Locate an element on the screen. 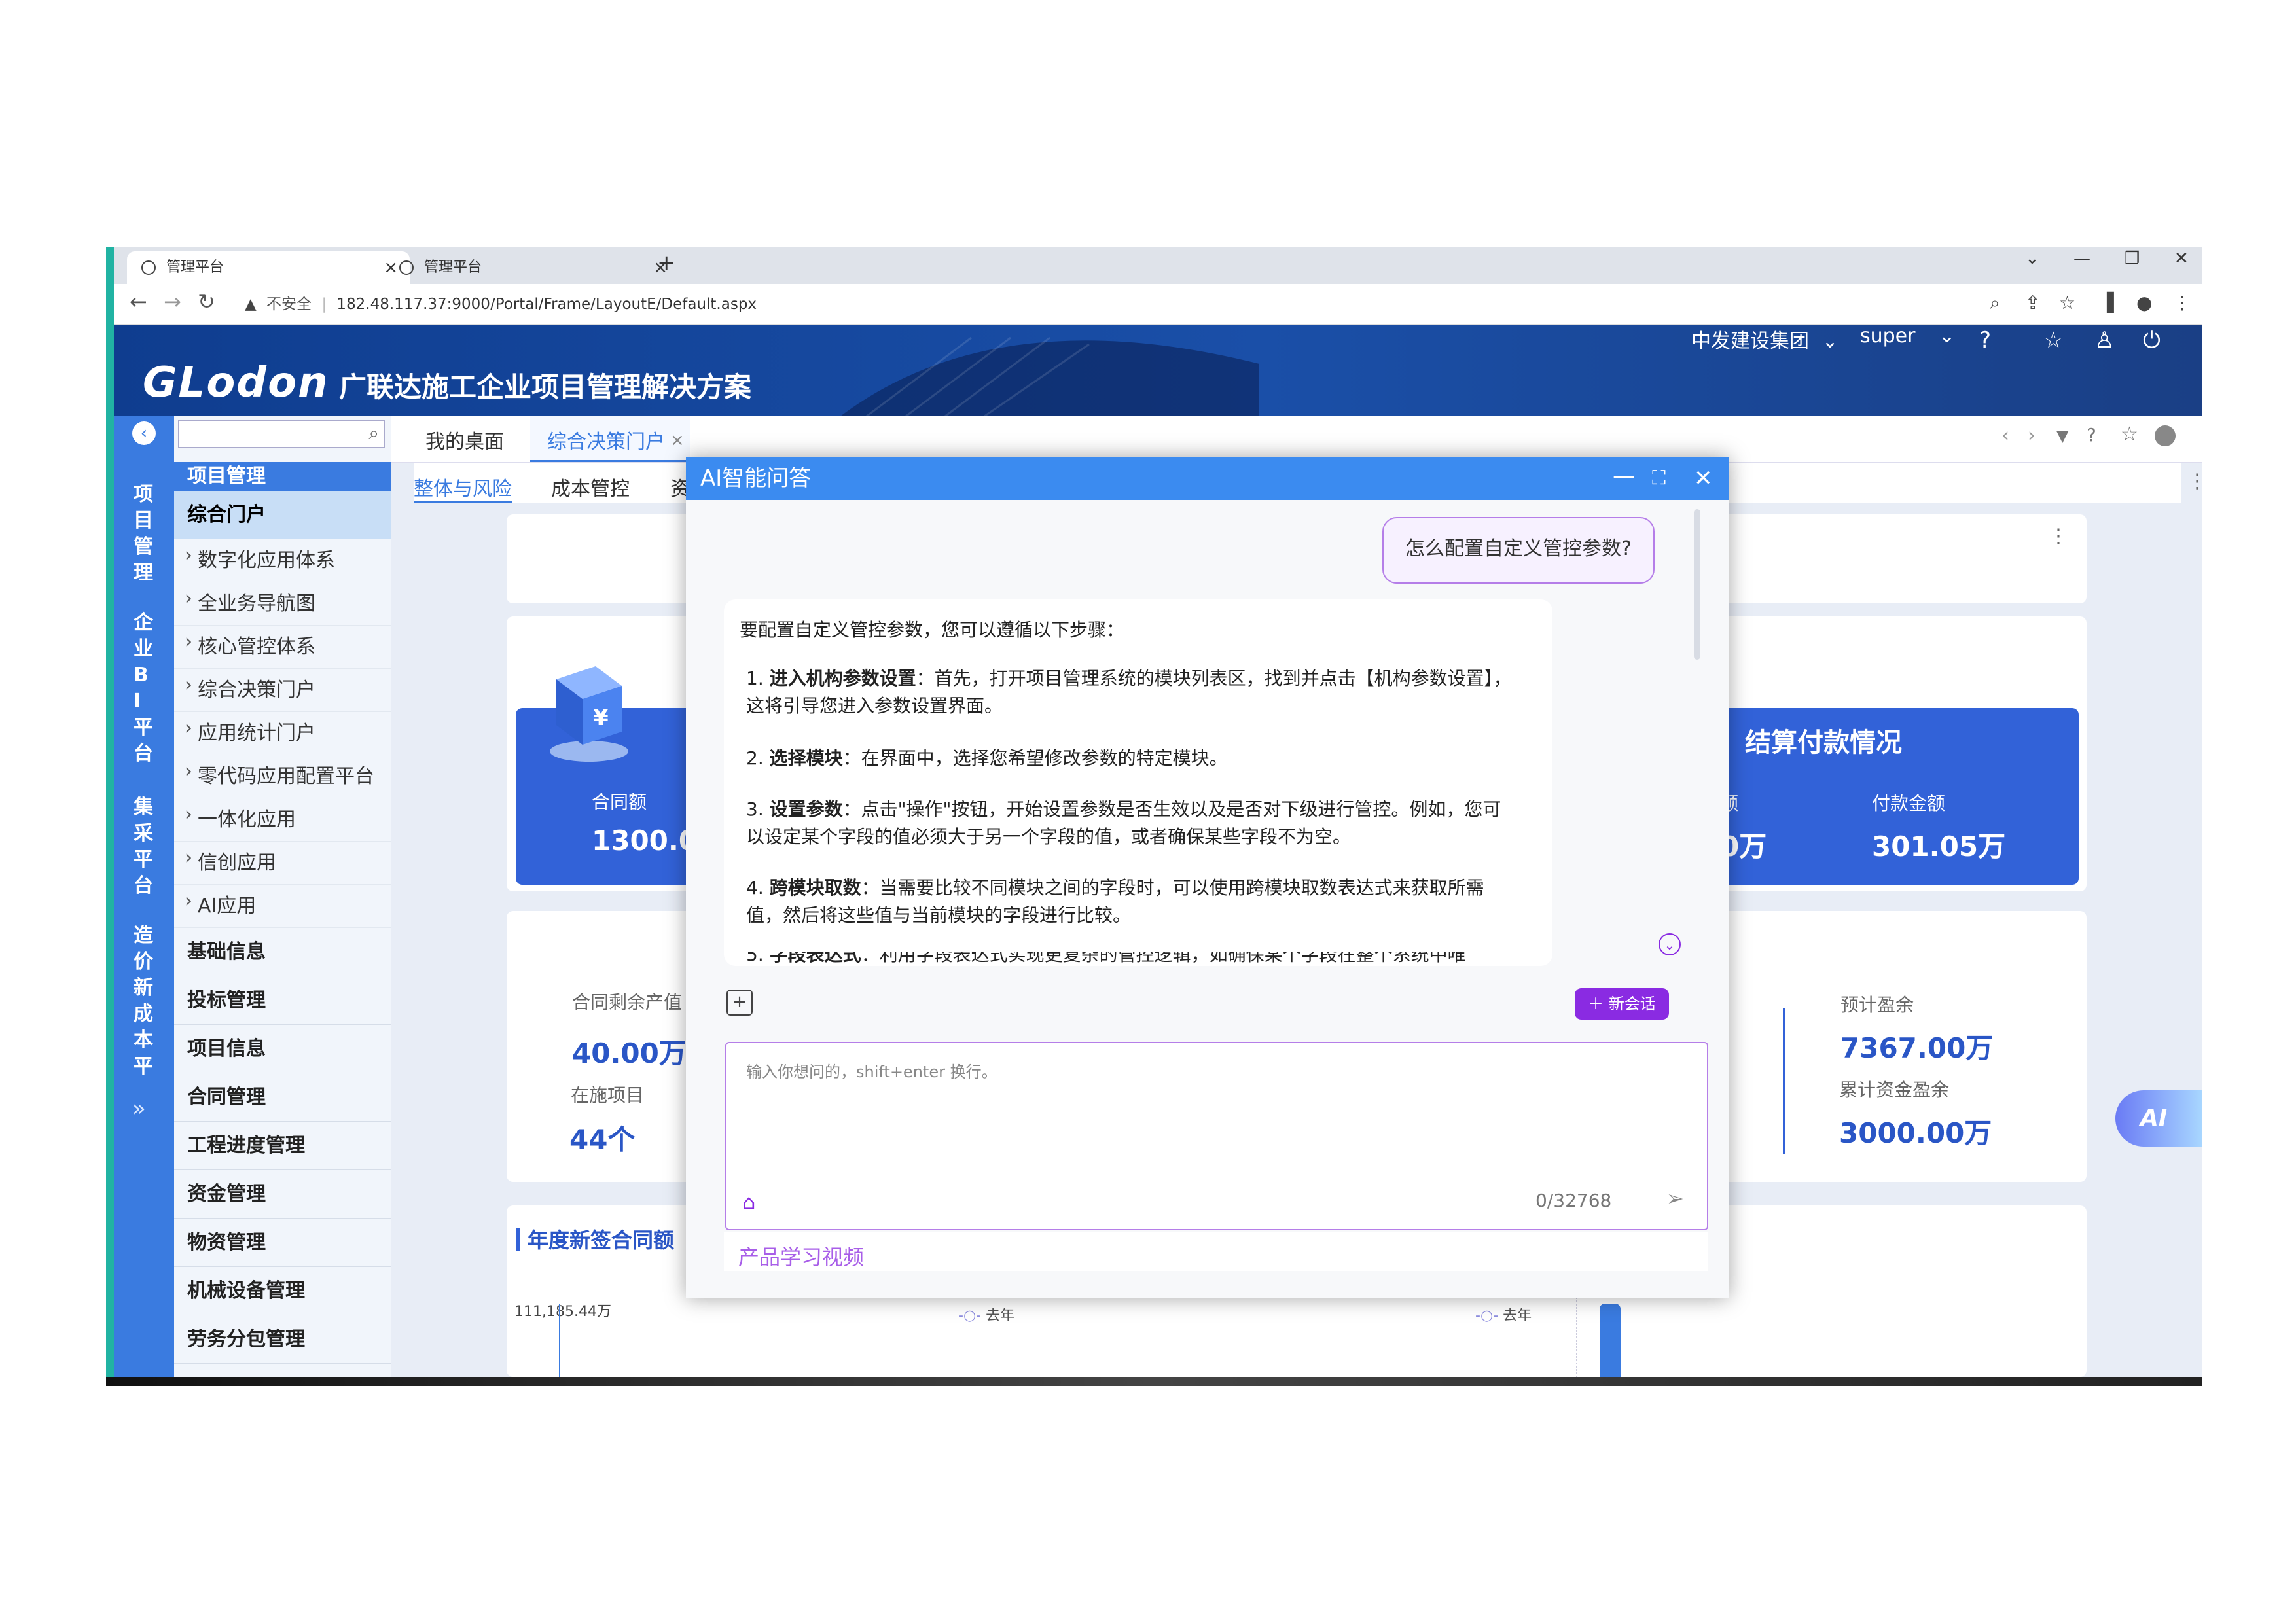 The width and height of the screenshot is (2296, 1623). sidebar-item: 资金管理 is located at coordinates (282, 1194).